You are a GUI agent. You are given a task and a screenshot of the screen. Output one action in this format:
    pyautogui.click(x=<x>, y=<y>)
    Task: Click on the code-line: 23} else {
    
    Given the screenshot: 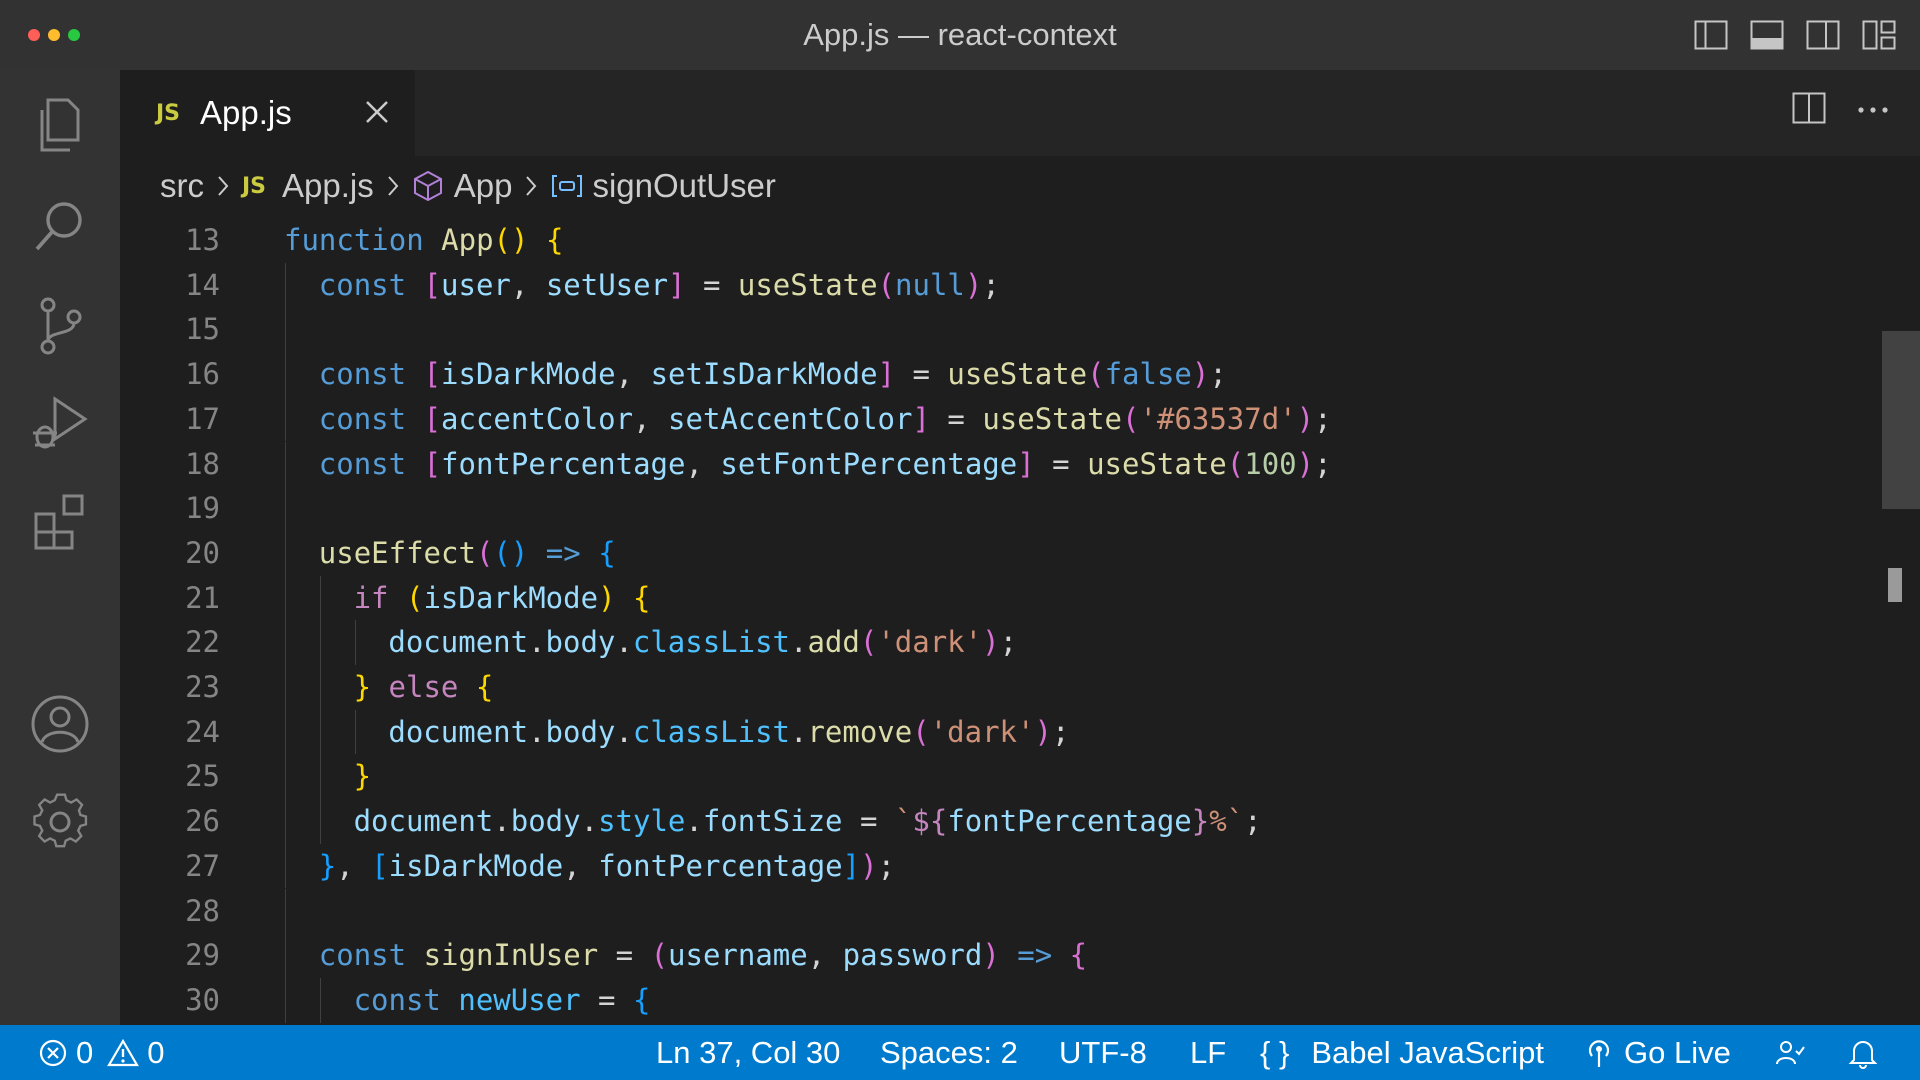 What is the action you would take?
    pyautogui.click(x=1000, y=687)
    